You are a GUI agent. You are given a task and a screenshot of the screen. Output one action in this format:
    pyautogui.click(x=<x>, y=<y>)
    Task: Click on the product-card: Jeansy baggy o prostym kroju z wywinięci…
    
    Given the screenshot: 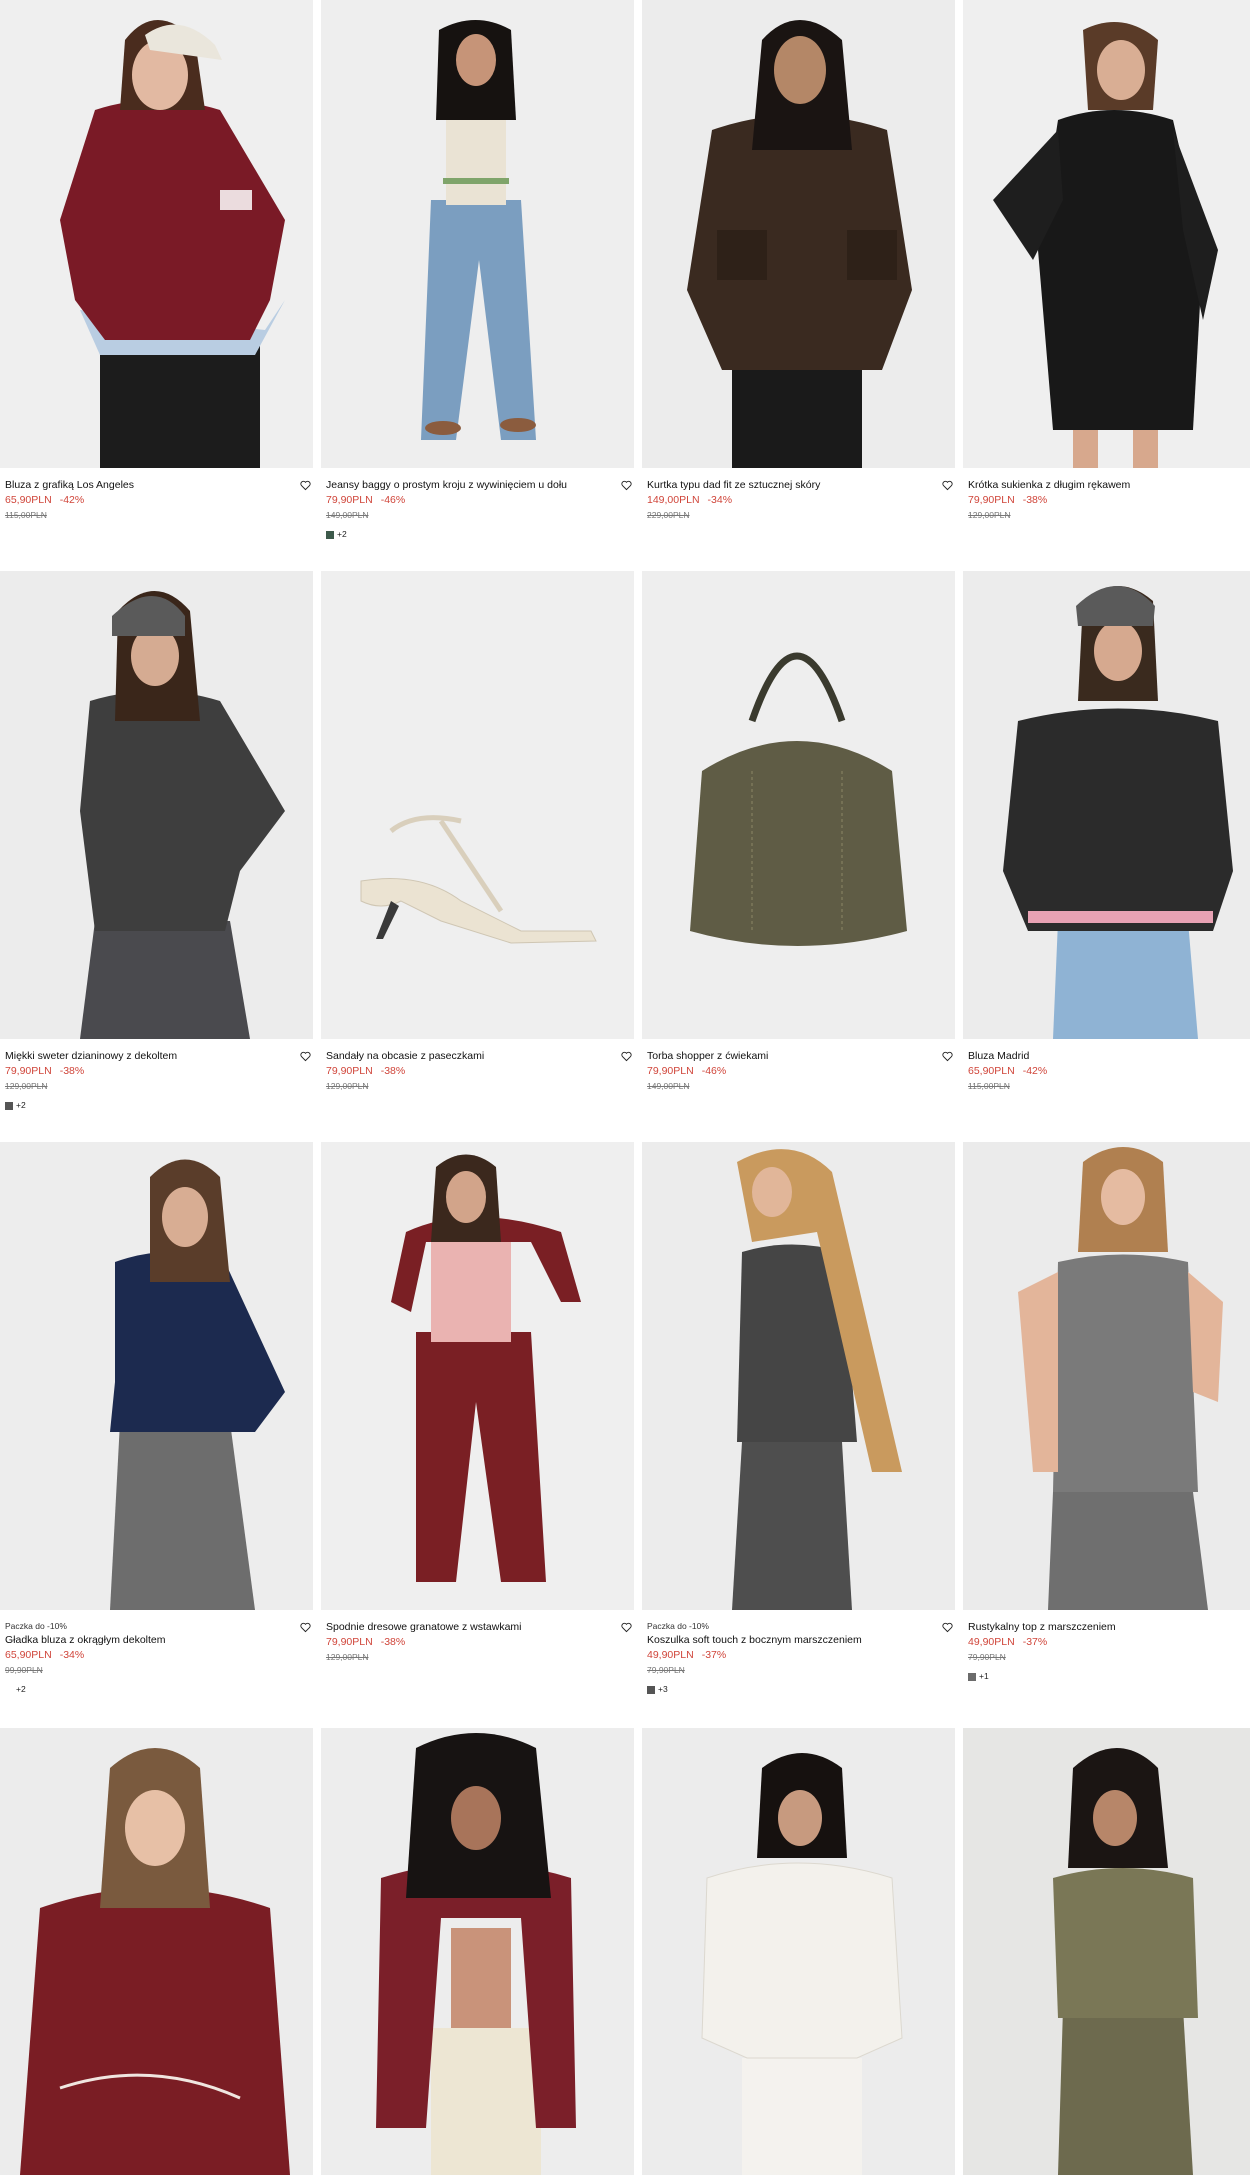 What is the action you would take?
    pyautogui.click(x=477, y=271)
    